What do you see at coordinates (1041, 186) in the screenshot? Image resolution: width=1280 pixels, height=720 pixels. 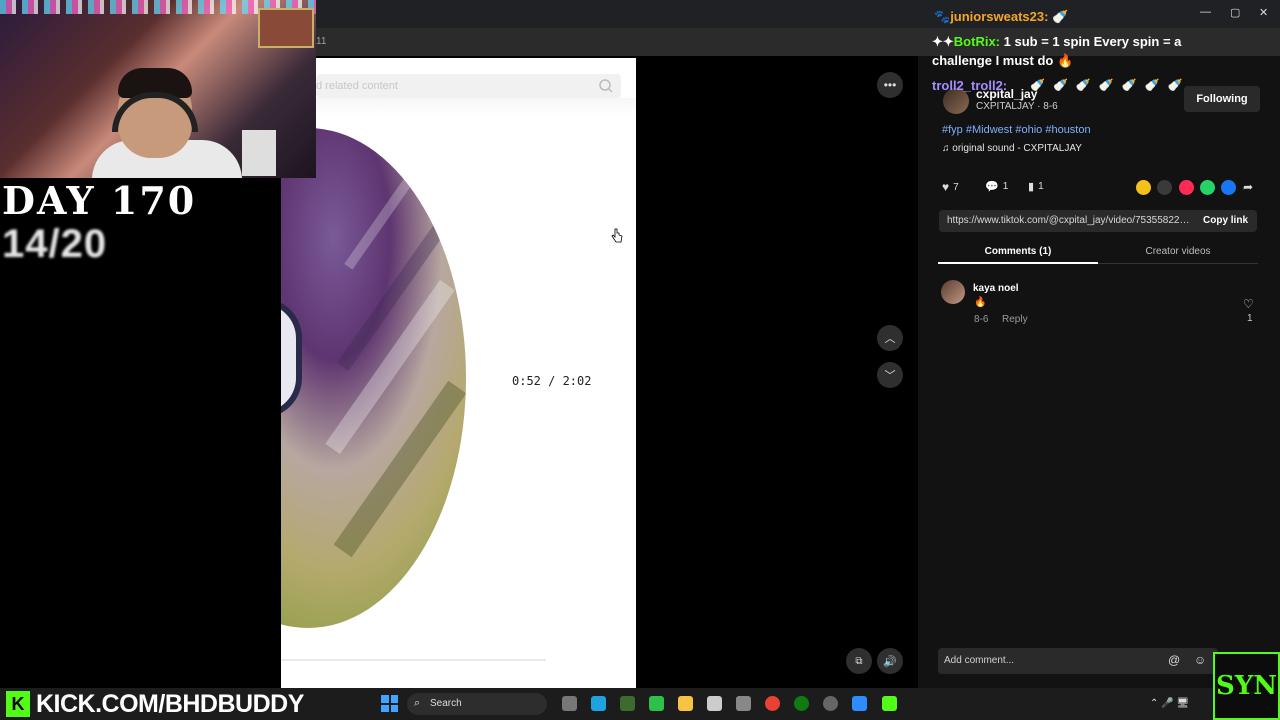 I see `save-count: 1` at bounding box center [1041, 186].